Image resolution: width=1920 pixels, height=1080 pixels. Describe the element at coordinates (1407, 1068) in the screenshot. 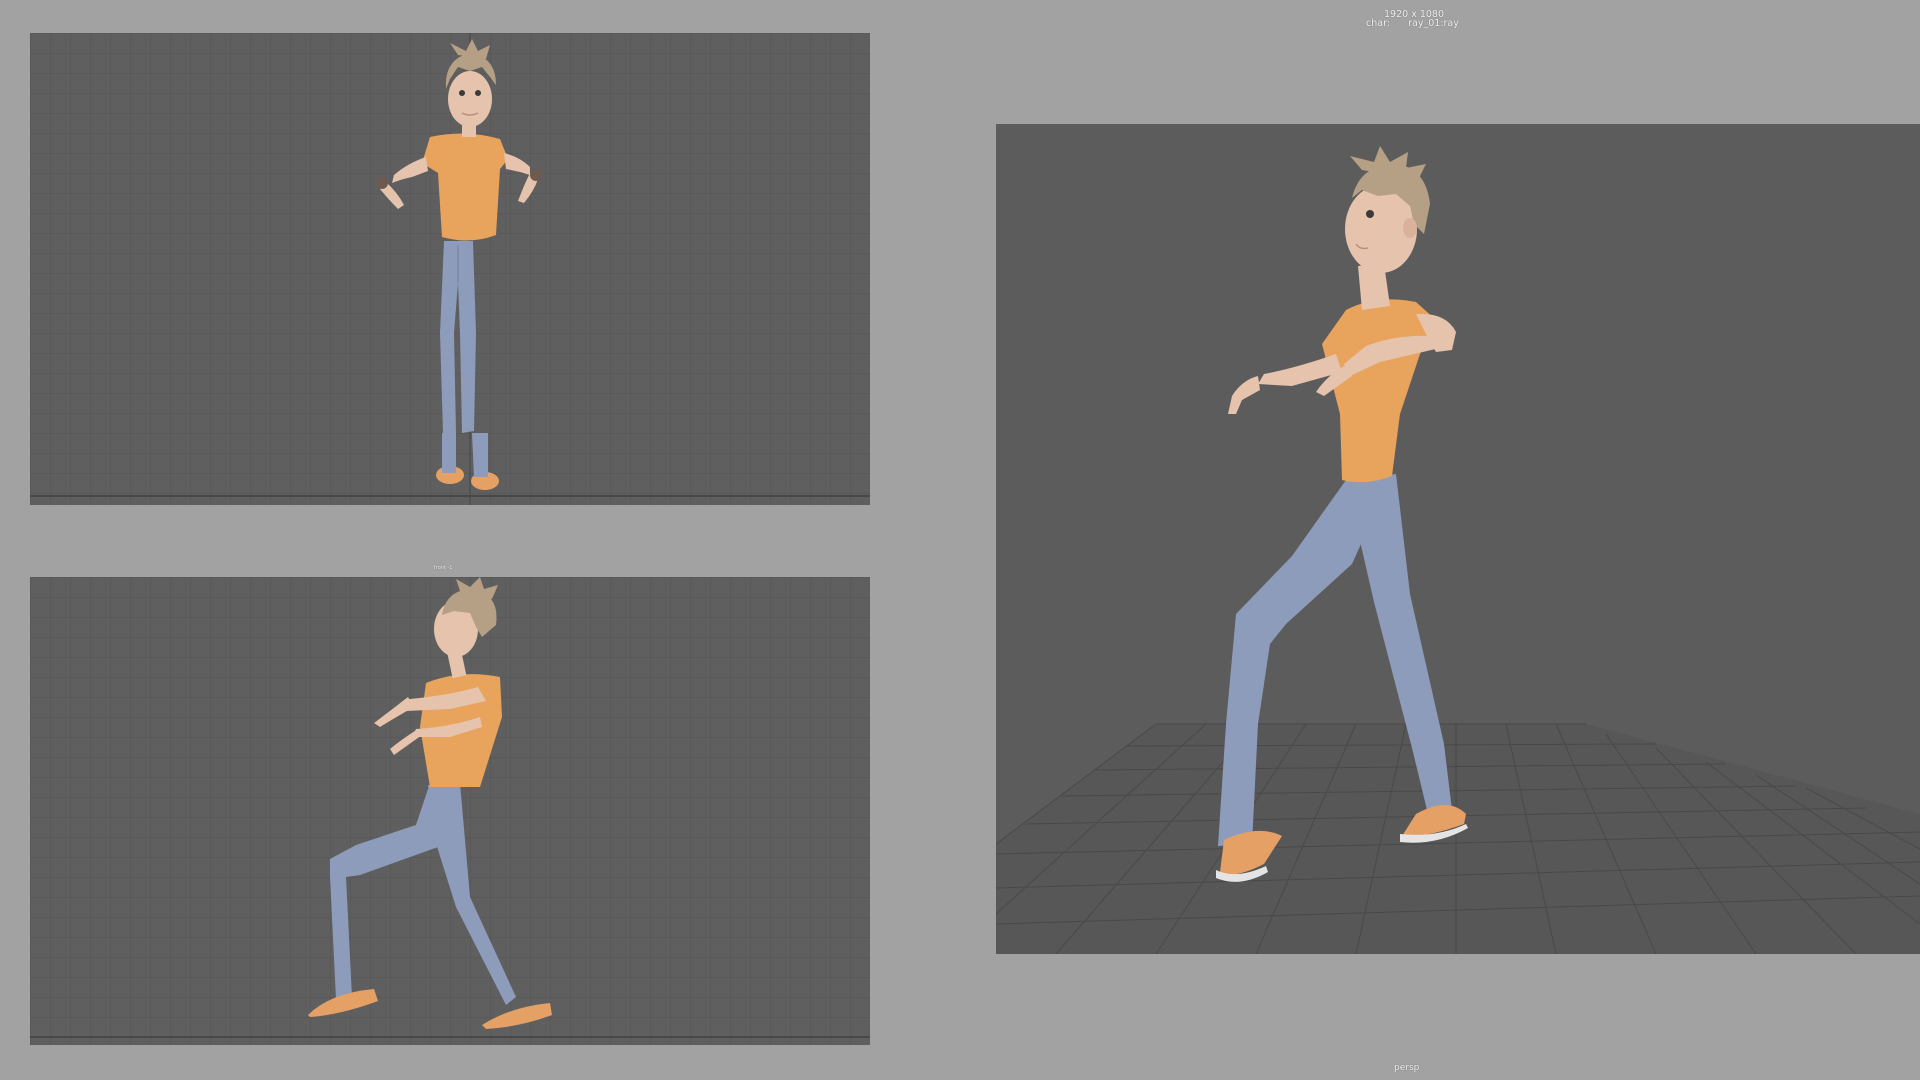

I see `perspective-camera-label: persp` at that location.